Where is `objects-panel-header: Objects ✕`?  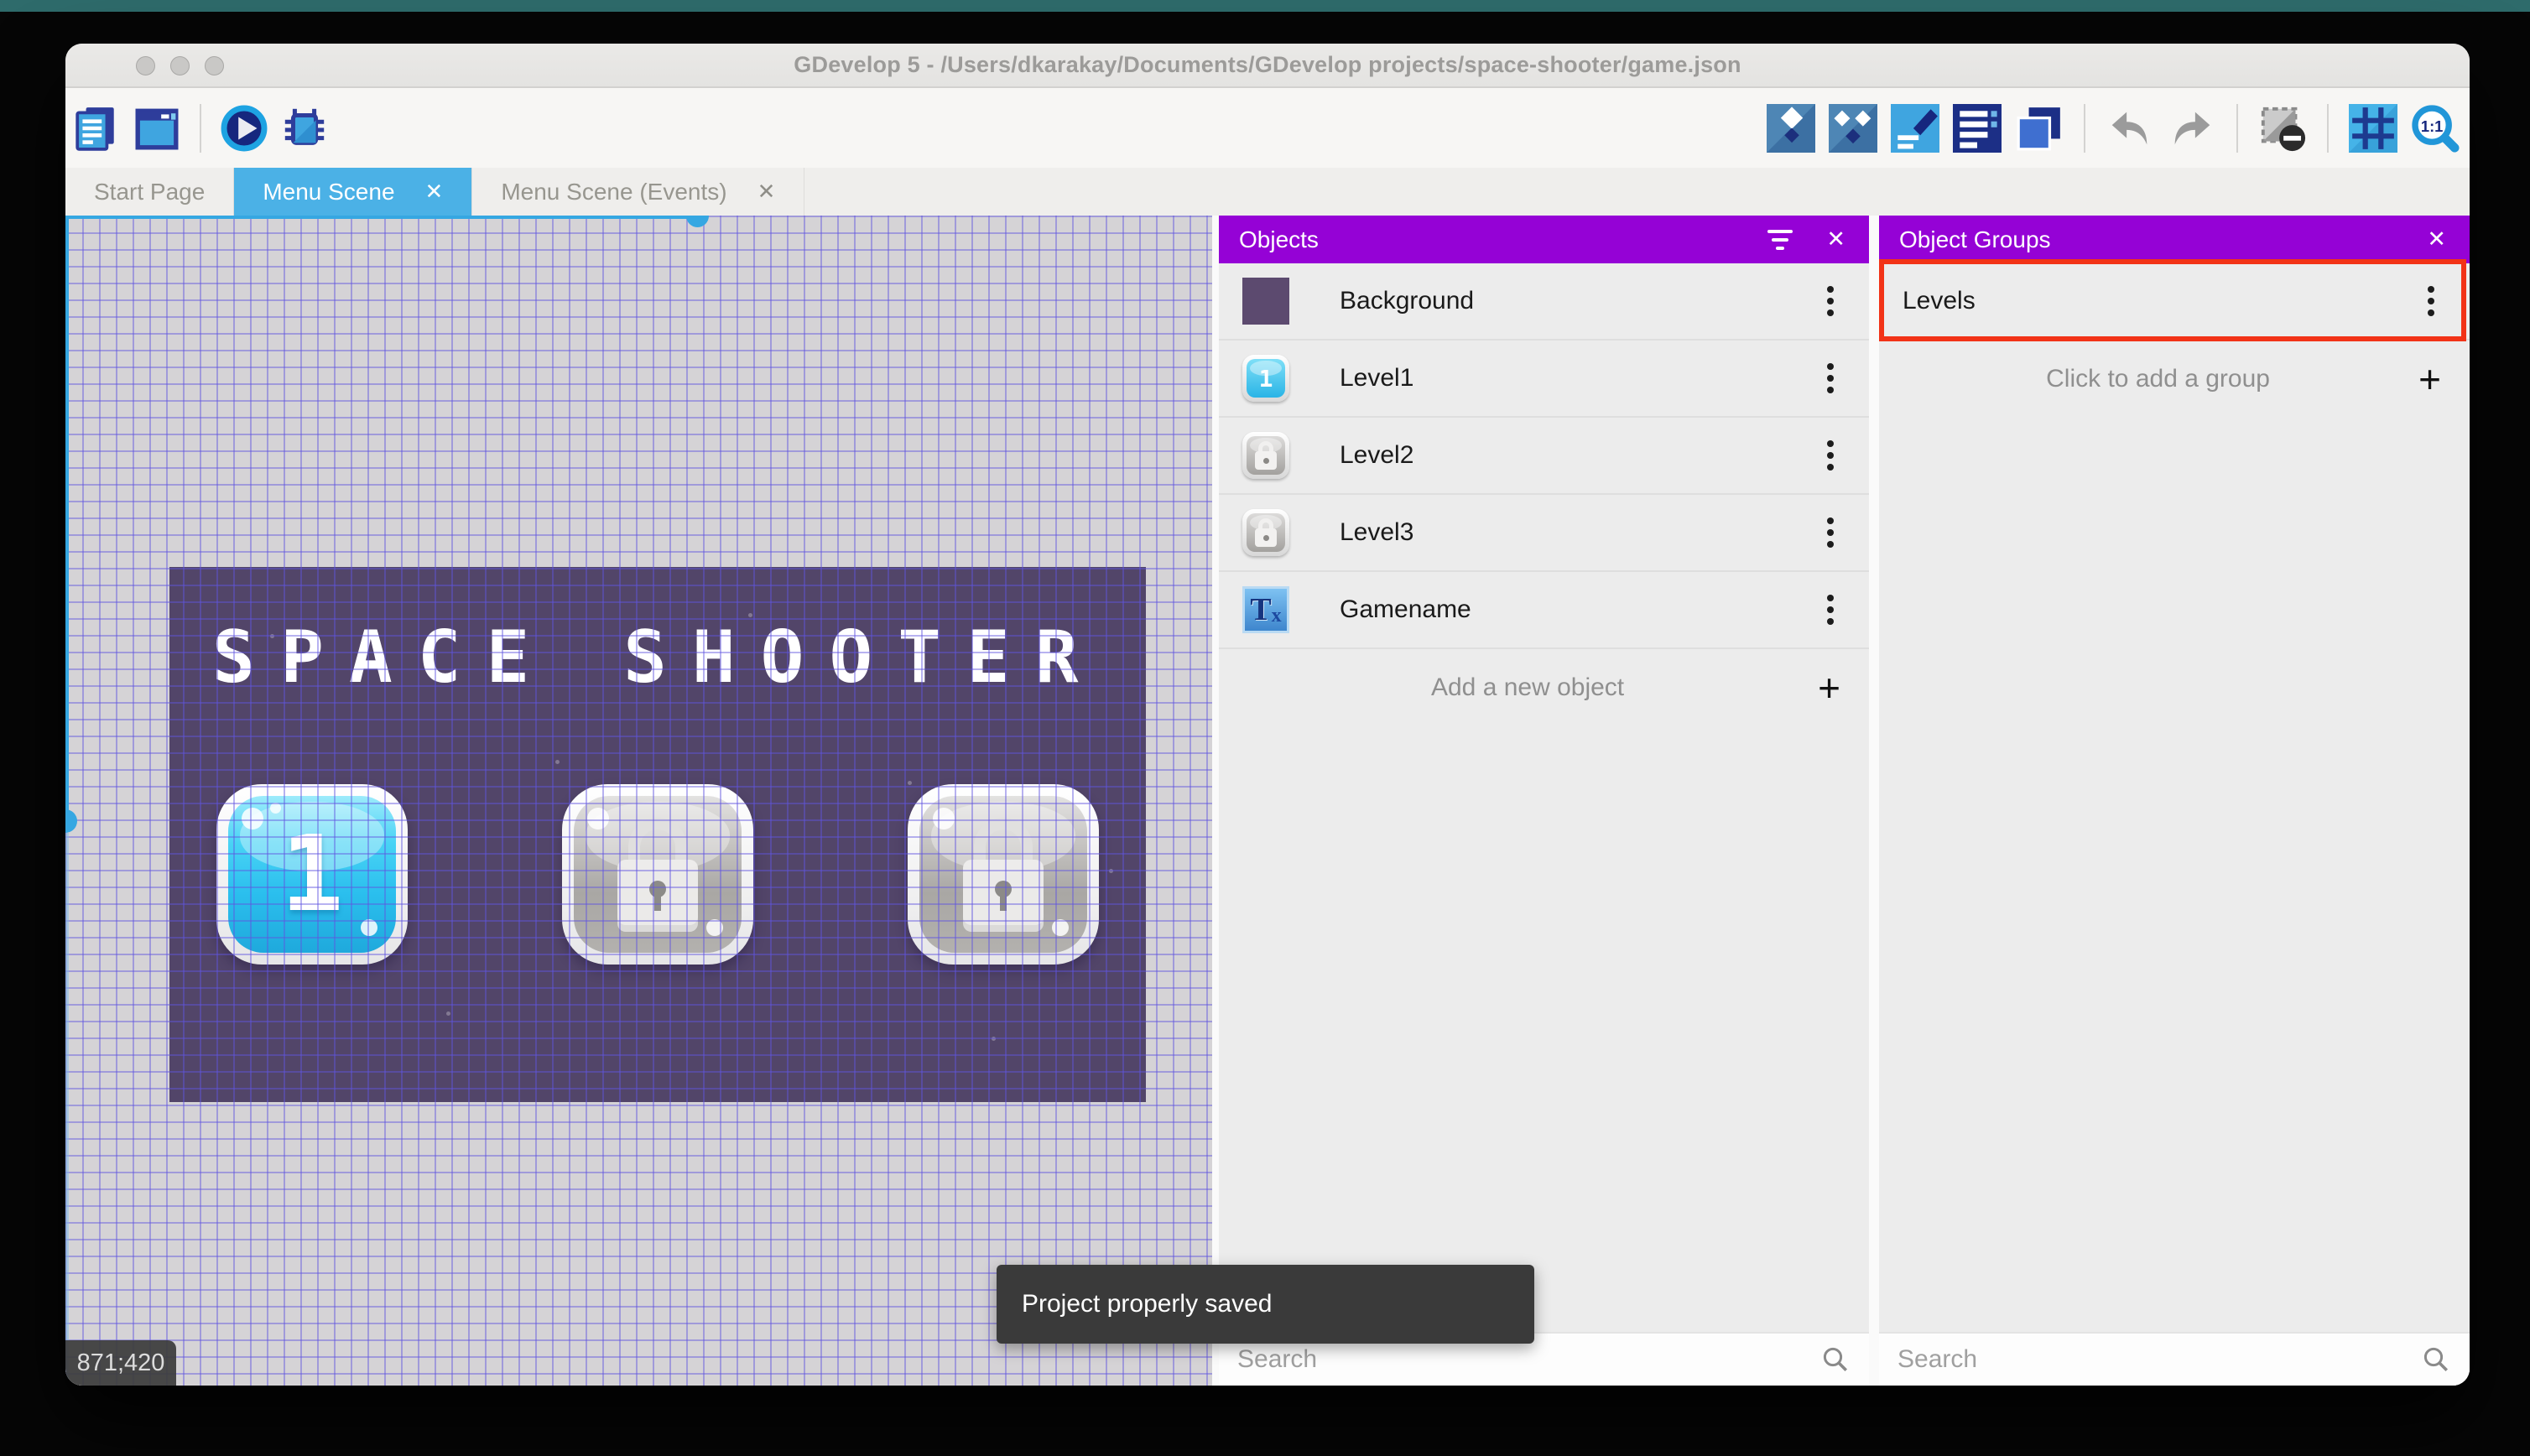 objects-panel-header: Objects ✕ is located at coordinates (1544, 240).